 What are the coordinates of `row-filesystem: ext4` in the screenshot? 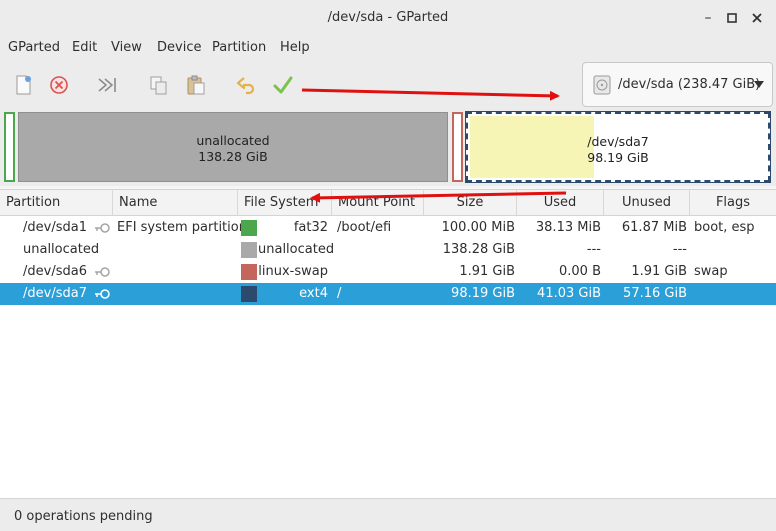 It's located at (313, 293).